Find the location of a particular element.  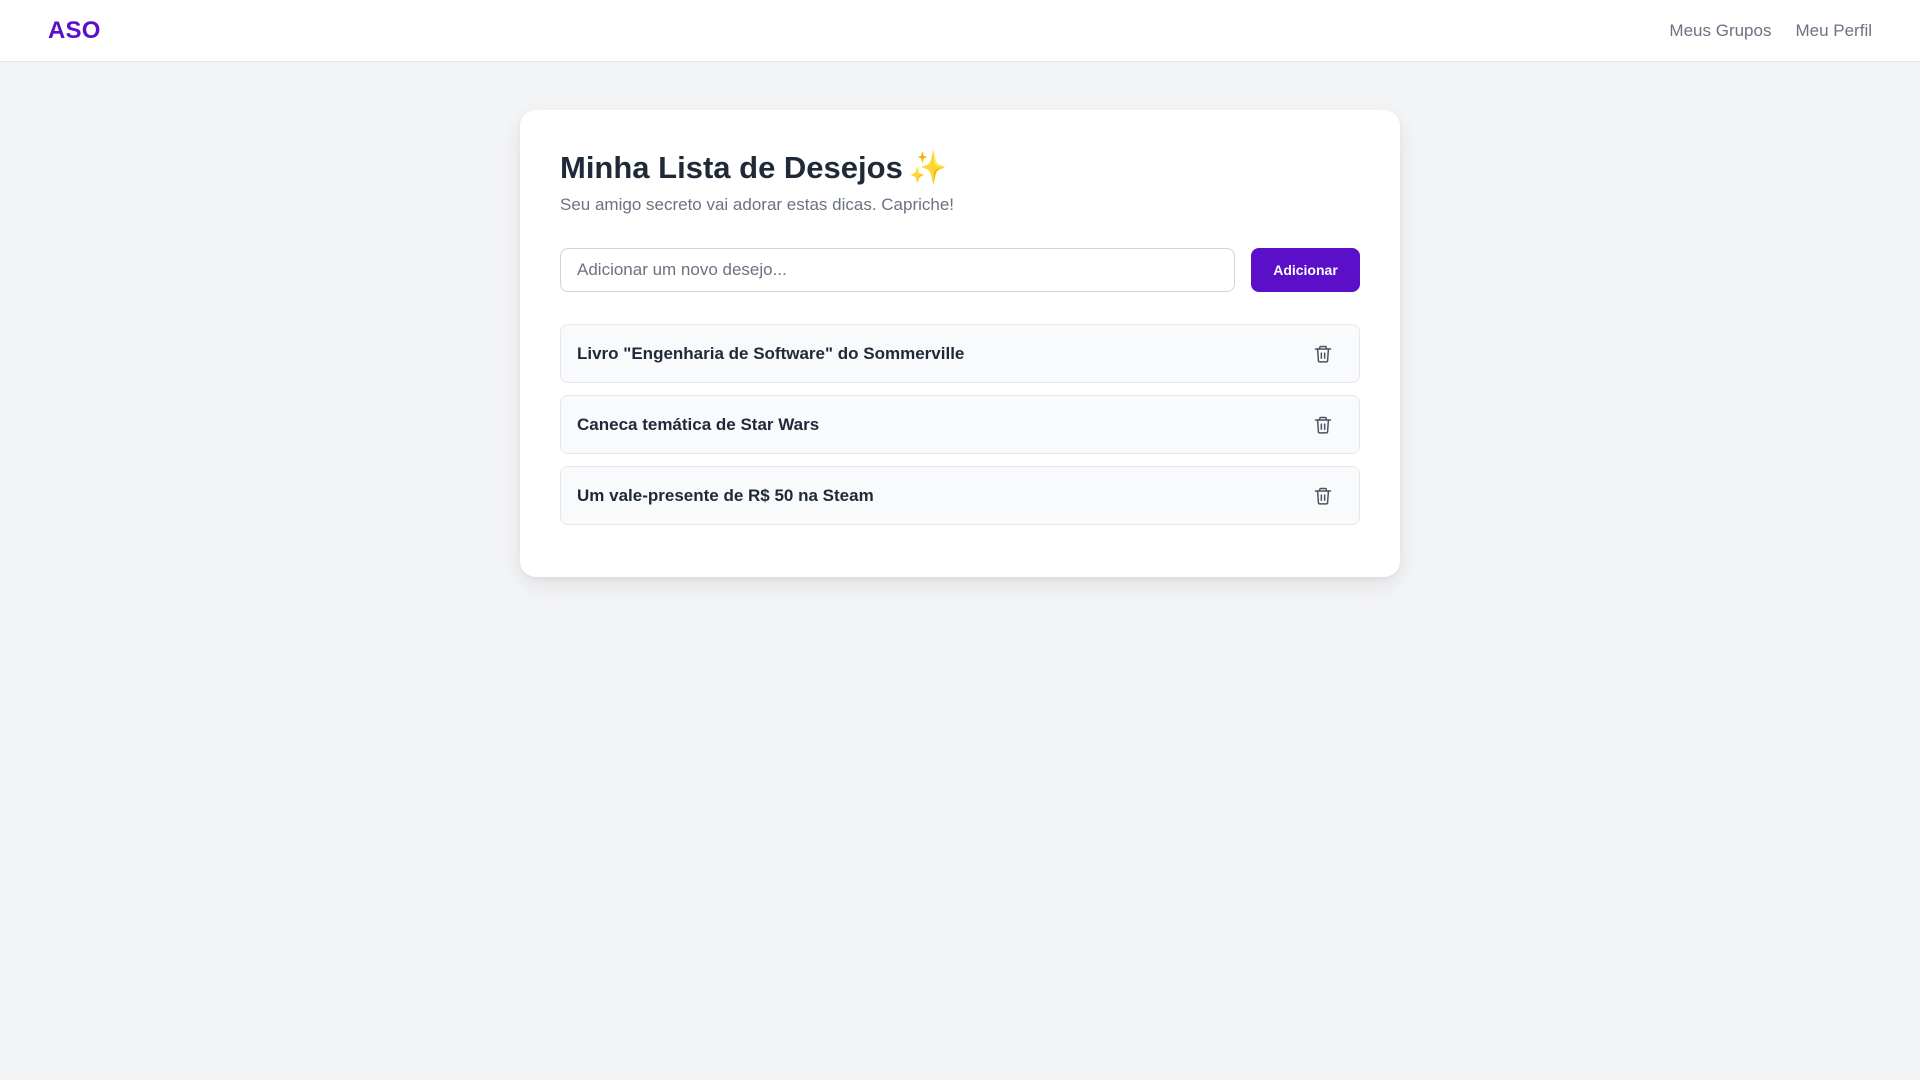

nav-link-meu-perfil: Meu Perfil is located at coordinates (1833, 31).